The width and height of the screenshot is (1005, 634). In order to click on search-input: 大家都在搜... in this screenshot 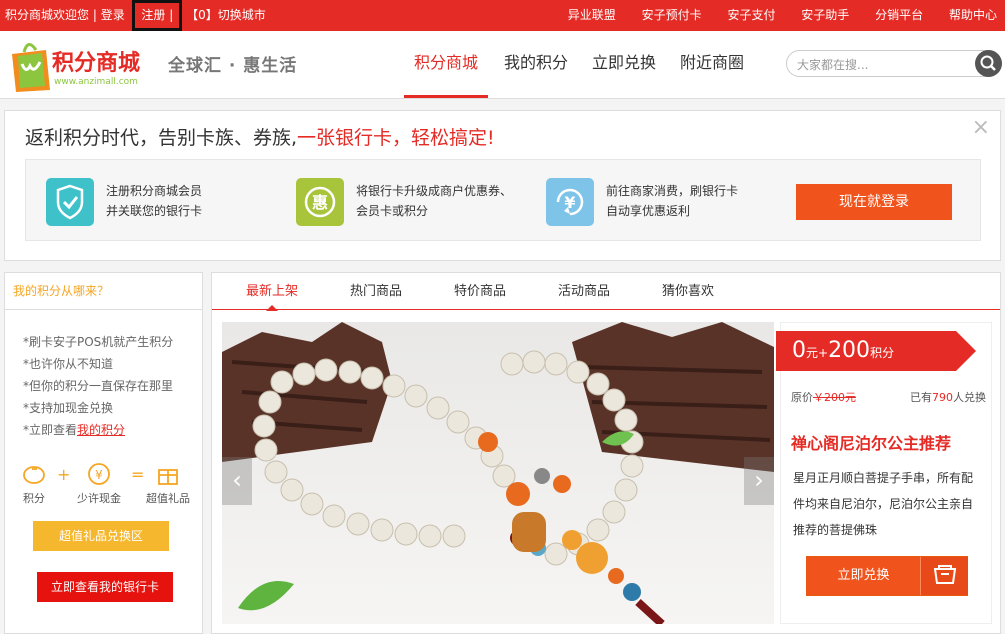, I will do `click(832, 64)`.